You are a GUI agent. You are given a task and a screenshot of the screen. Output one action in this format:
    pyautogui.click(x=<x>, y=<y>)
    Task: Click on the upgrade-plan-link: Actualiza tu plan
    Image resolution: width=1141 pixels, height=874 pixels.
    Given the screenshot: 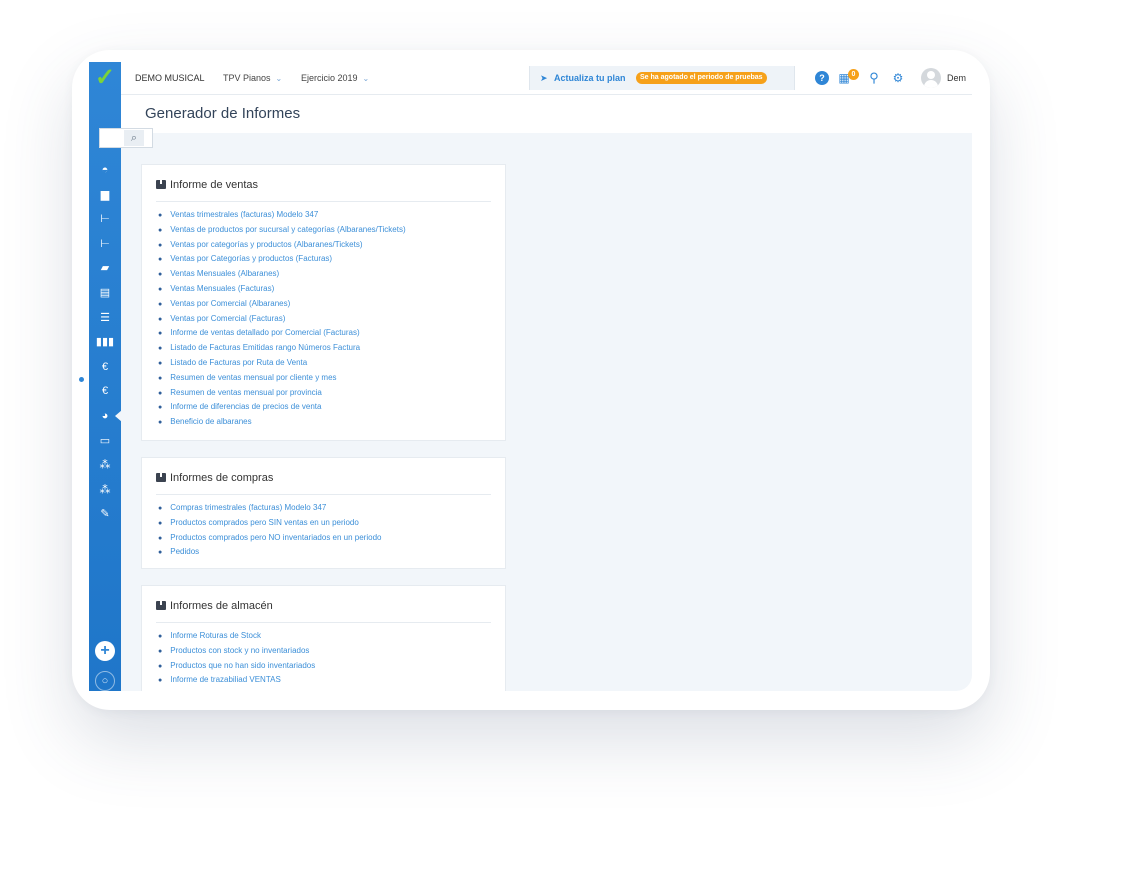 What is the action you would take?
    pyautogui.click(x=590, y=78)
    